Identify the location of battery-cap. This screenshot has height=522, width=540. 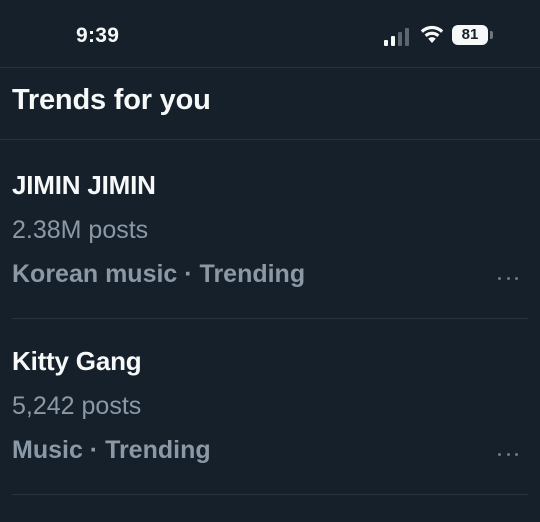
(491, 35).